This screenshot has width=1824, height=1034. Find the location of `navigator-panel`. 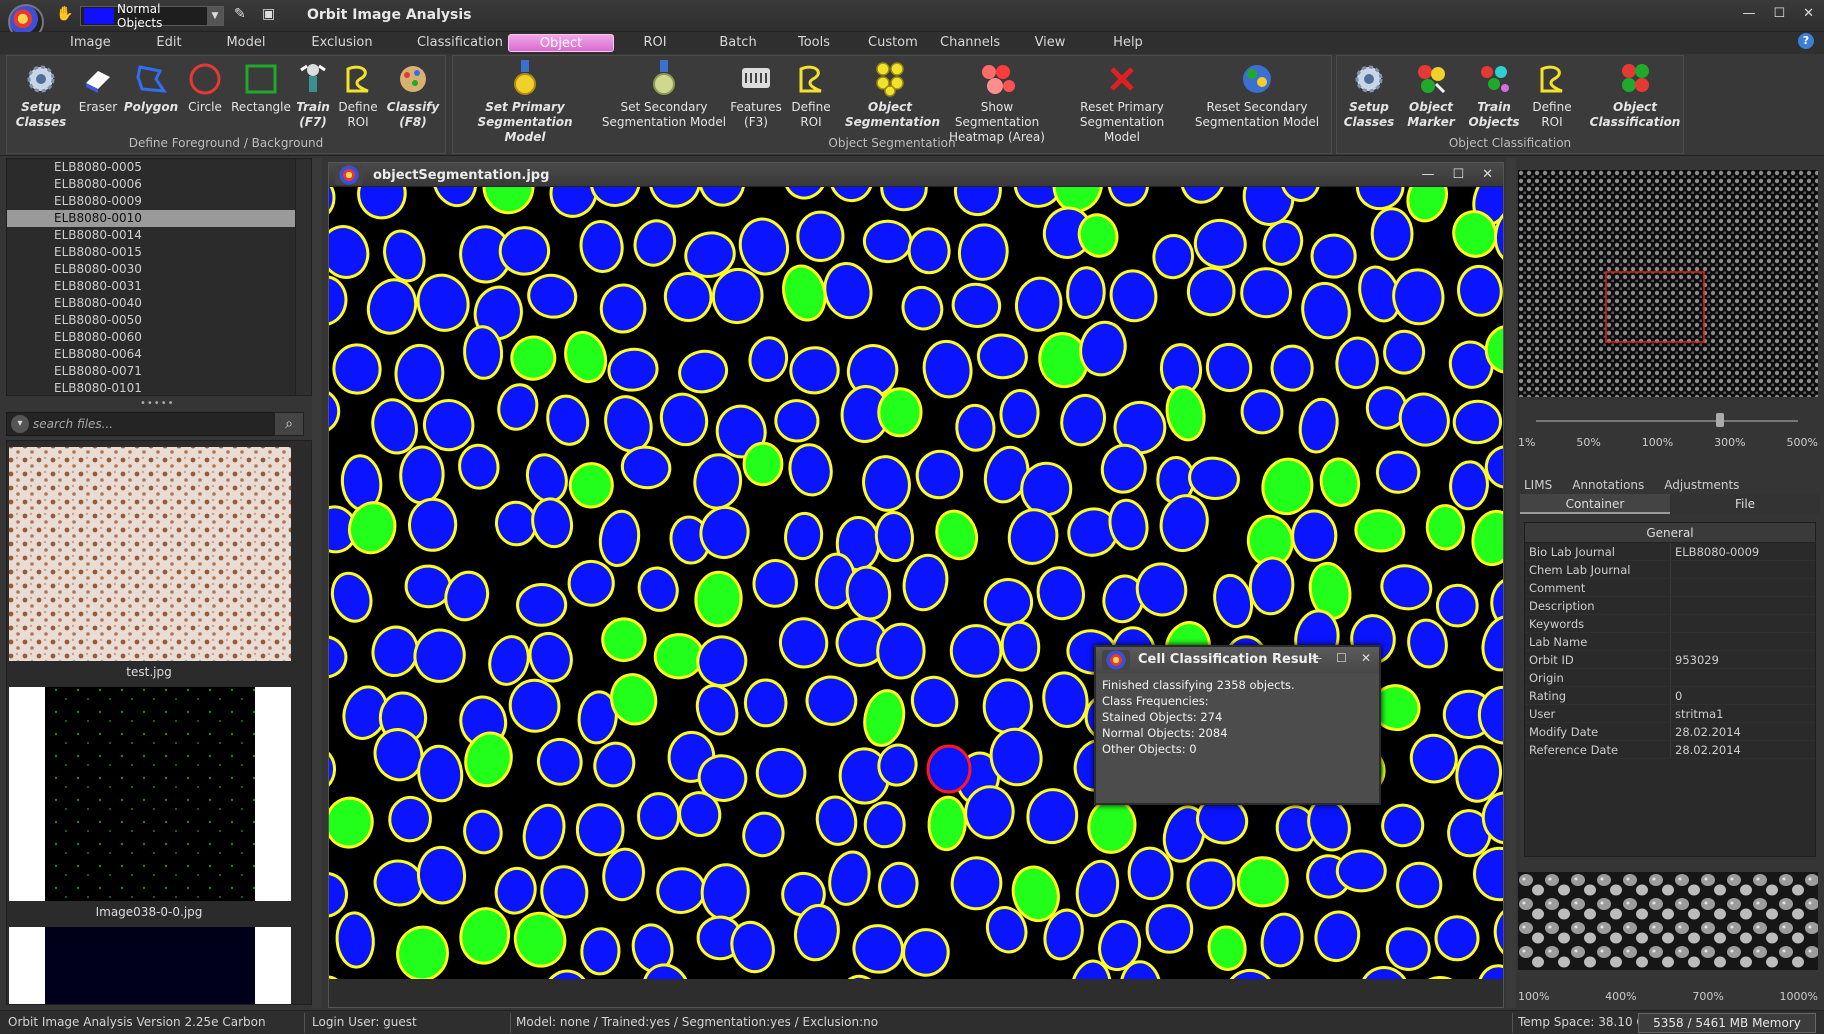

navigator-panel is located at coordinates (1668, 283).